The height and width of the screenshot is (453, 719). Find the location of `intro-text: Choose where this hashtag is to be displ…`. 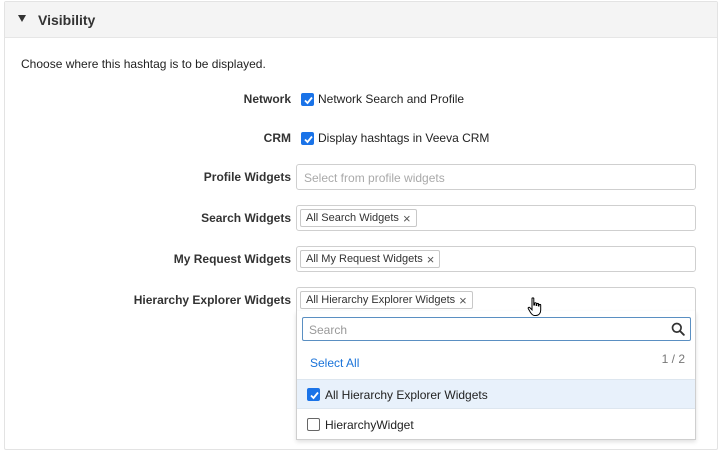

intro-text: Choose where this hashtag is to be displ… is located at coordinates (143, 64).